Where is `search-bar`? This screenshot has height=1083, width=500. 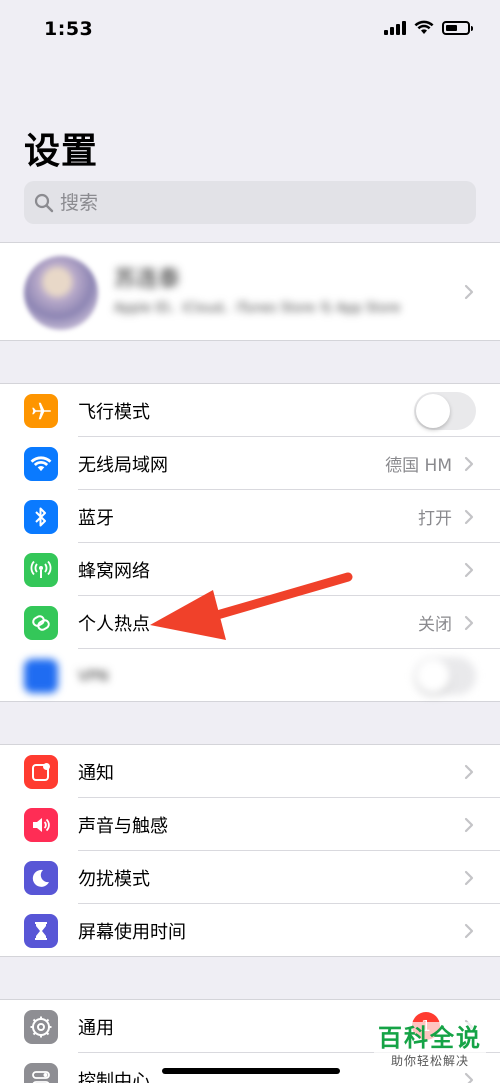 search-bar is located at coordinates (250, 202).